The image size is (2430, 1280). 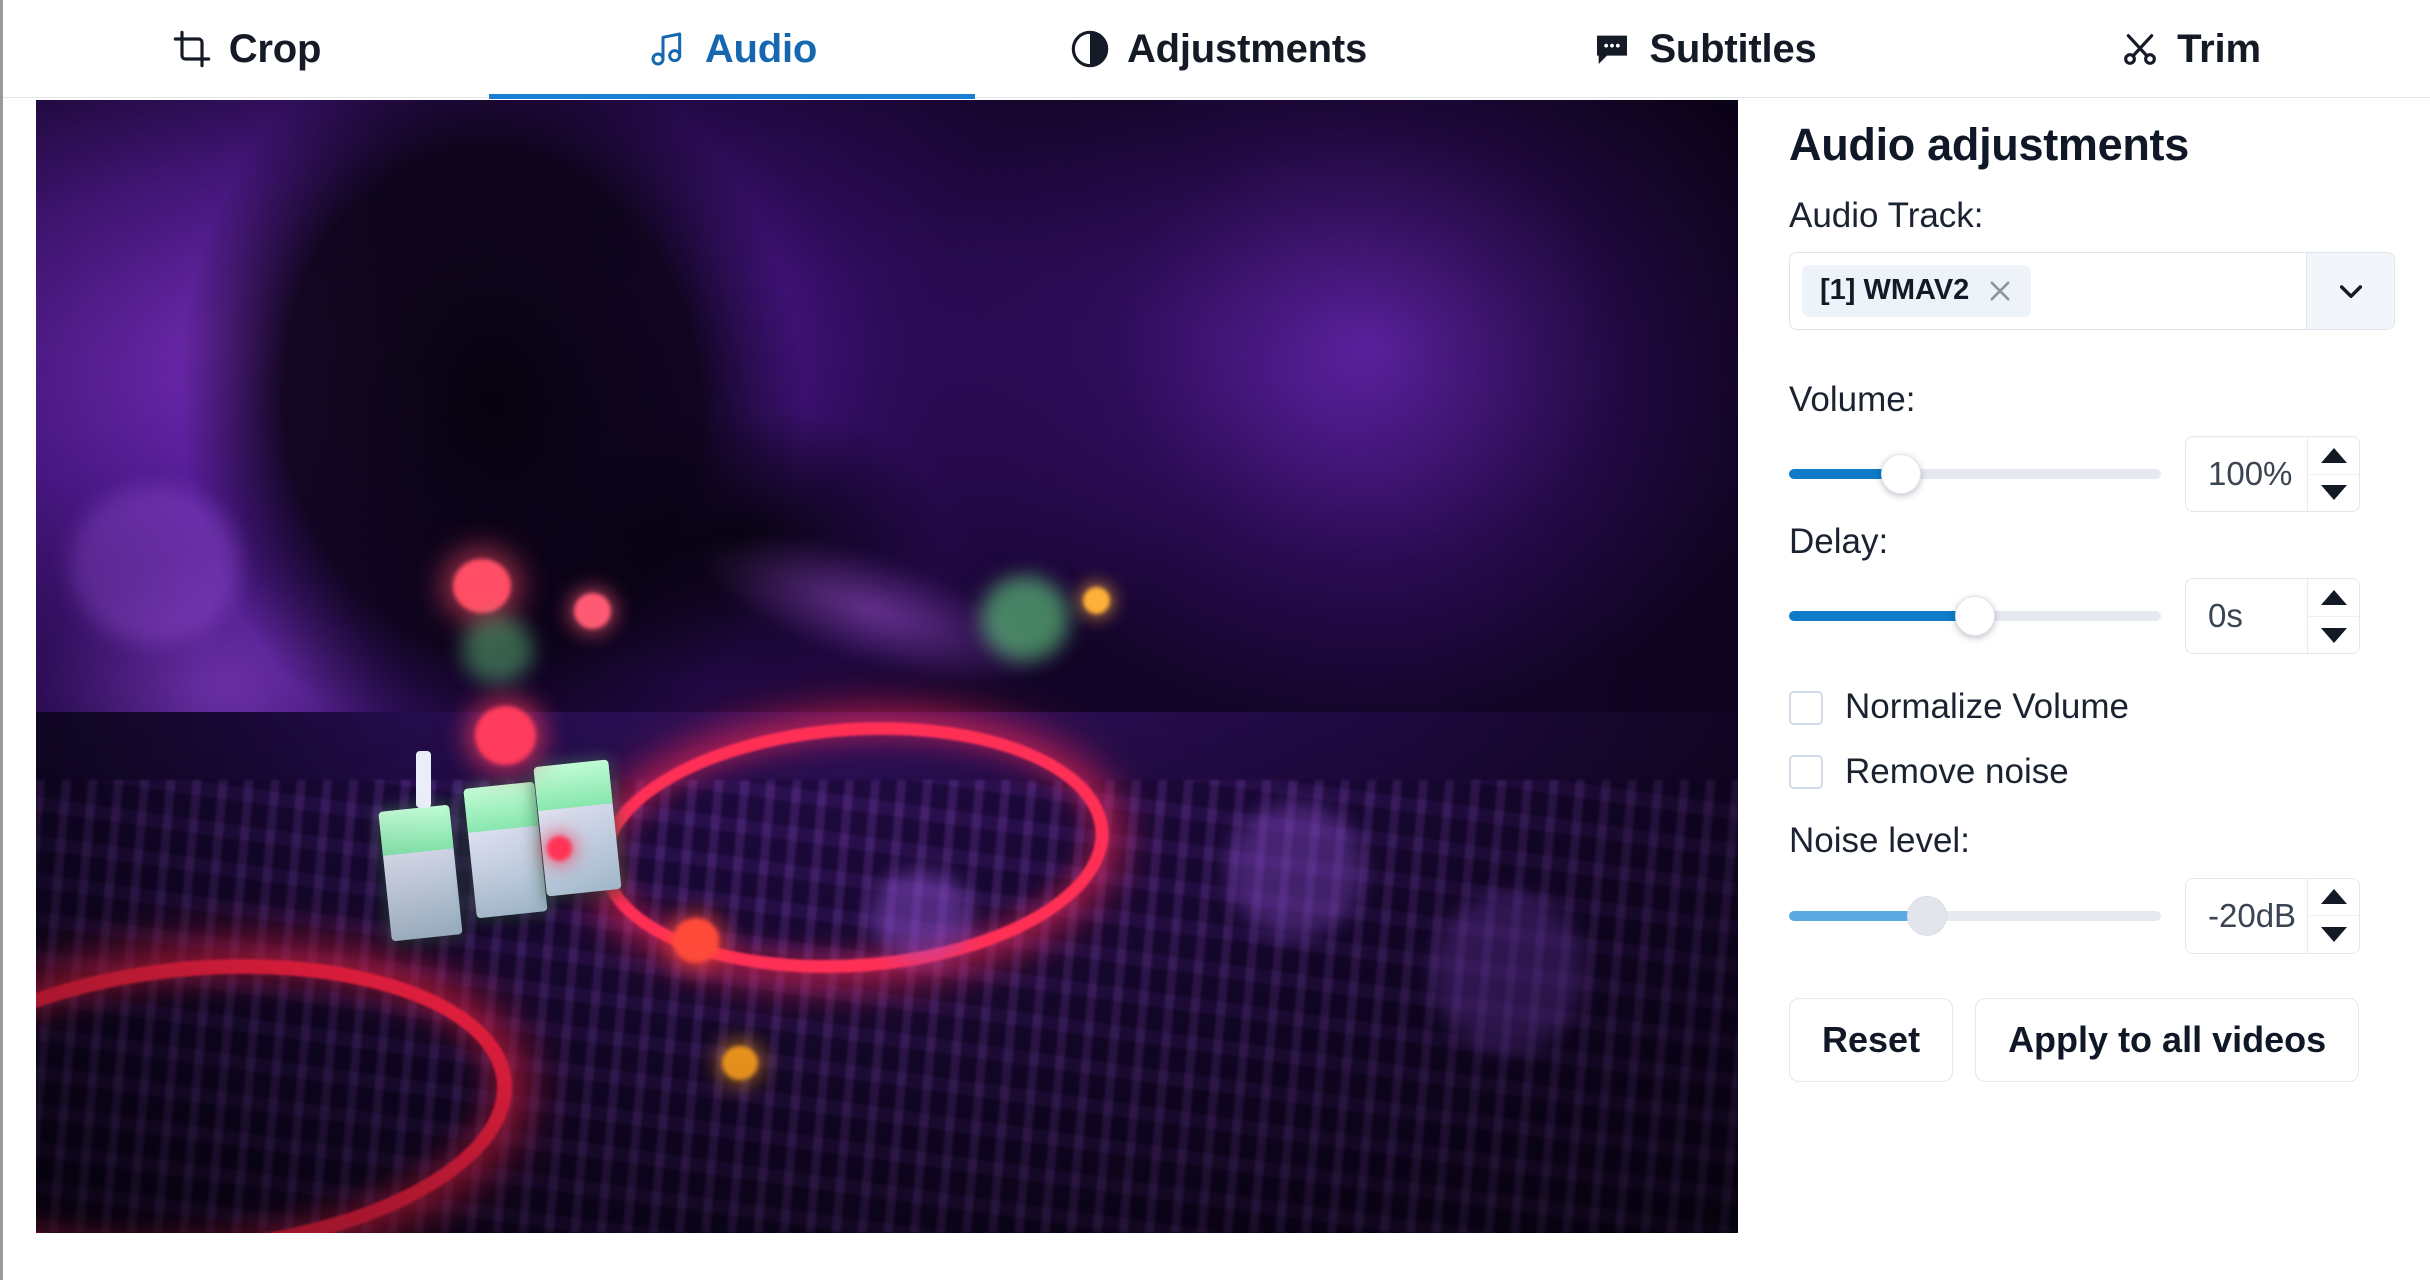 I want to click on contrast-circle-icon, so click(x=1090, y=49).